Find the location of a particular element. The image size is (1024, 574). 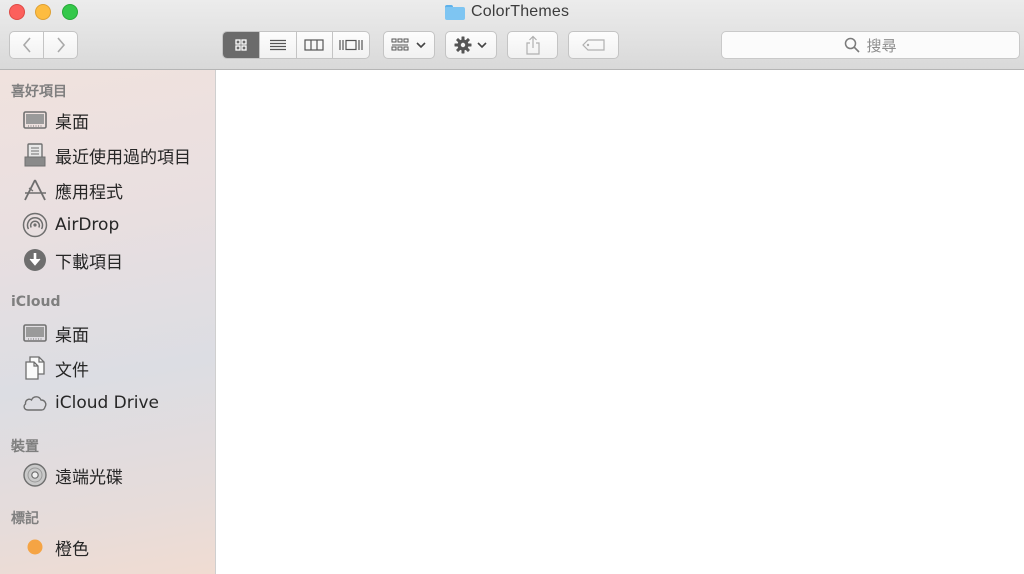

columns-icon is located at coordinates (314, 45).